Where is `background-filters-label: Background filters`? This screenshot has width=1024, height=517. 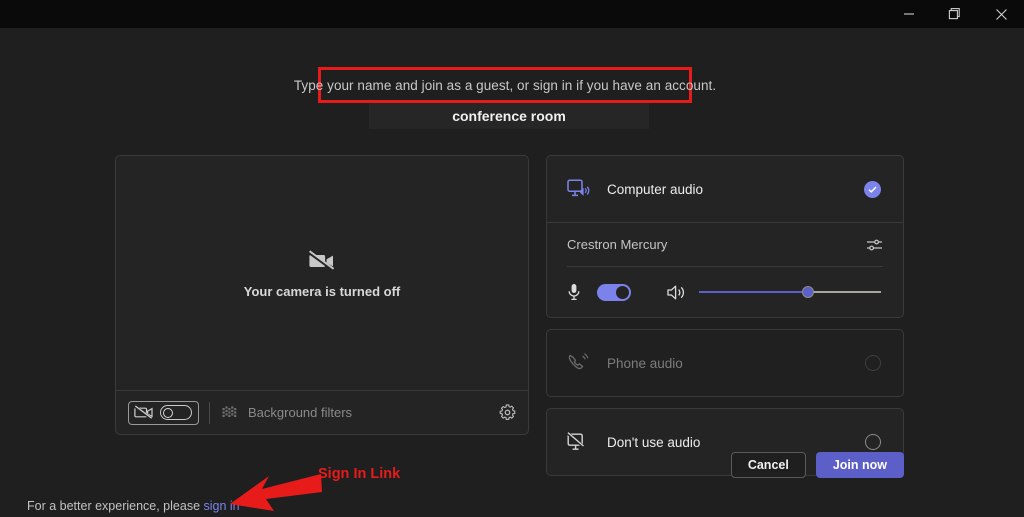
background-filters-label: Background filters is located at coordinates (300, 412).